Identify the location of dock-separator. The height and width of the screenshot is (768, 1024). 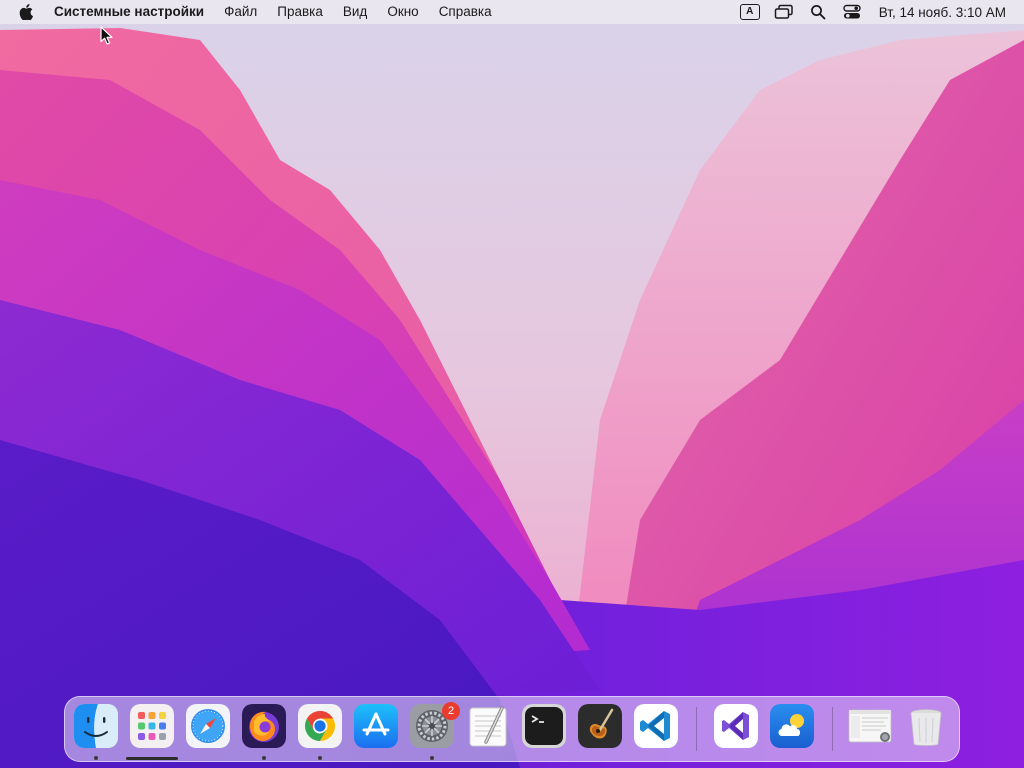
(696, 729).